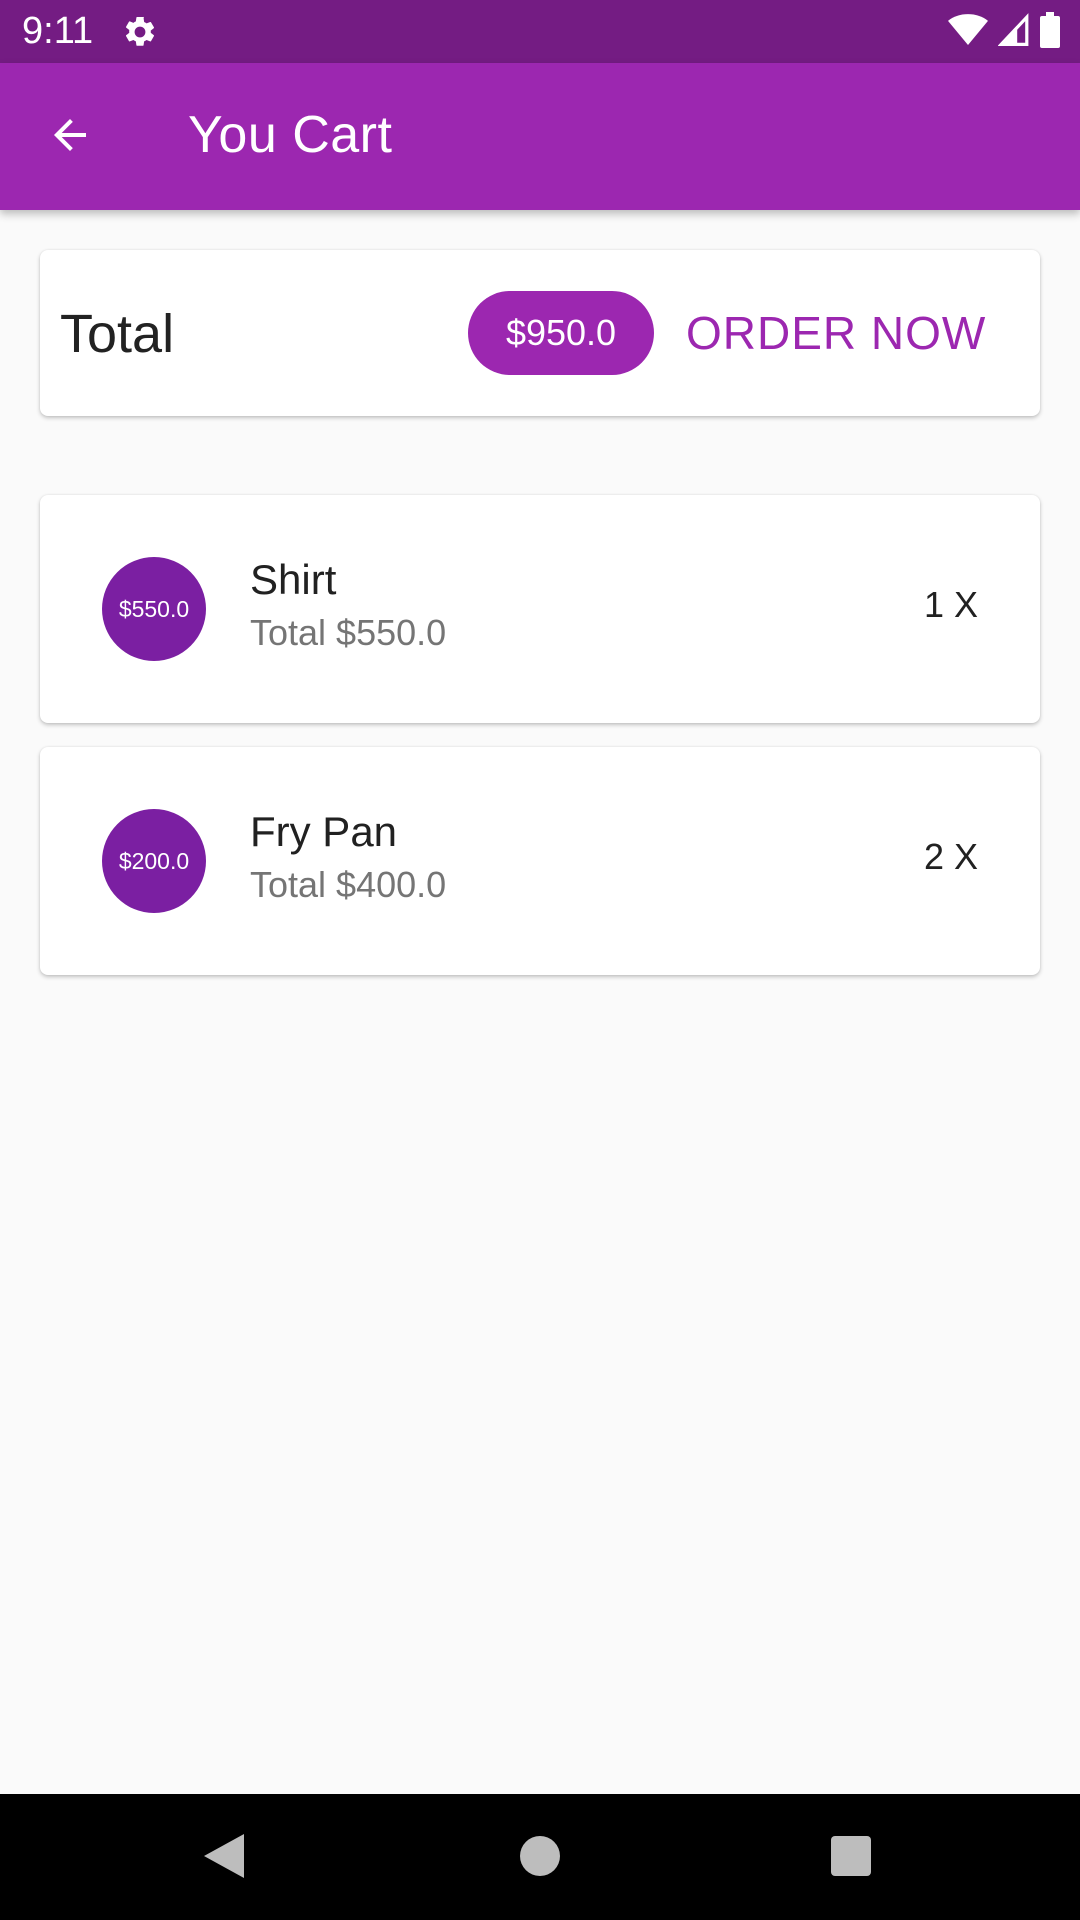  What do you see at coordinates (950, 856) in the screenshot?
I see `item-quantity: 2 X` at bounding box center [950, 856].